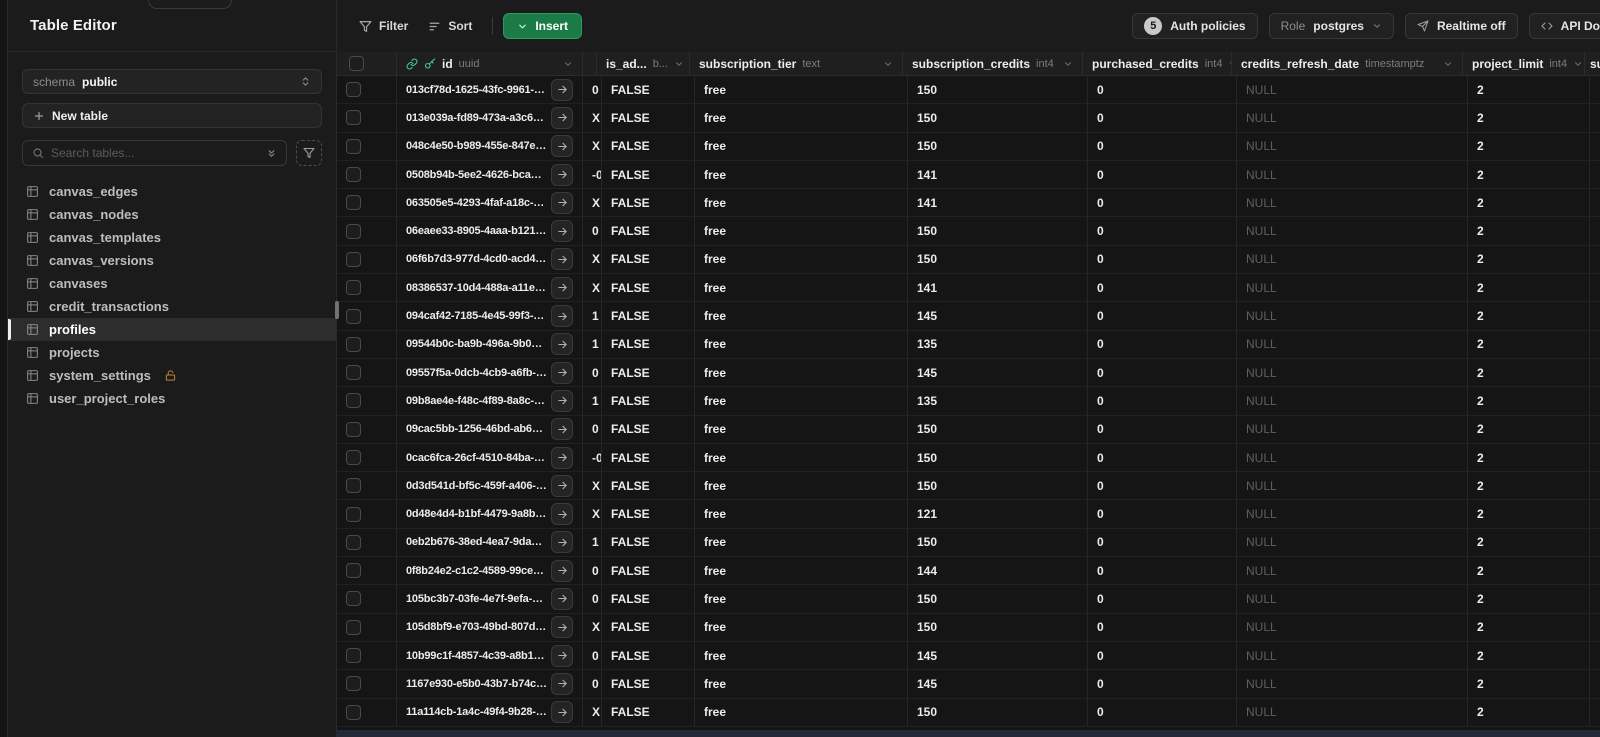 This screenshot has width=1600, height=737. I want to click on table-row: 048c4e50-b989-455e-847e-fb2f... X FALSE, so click(968, 146).